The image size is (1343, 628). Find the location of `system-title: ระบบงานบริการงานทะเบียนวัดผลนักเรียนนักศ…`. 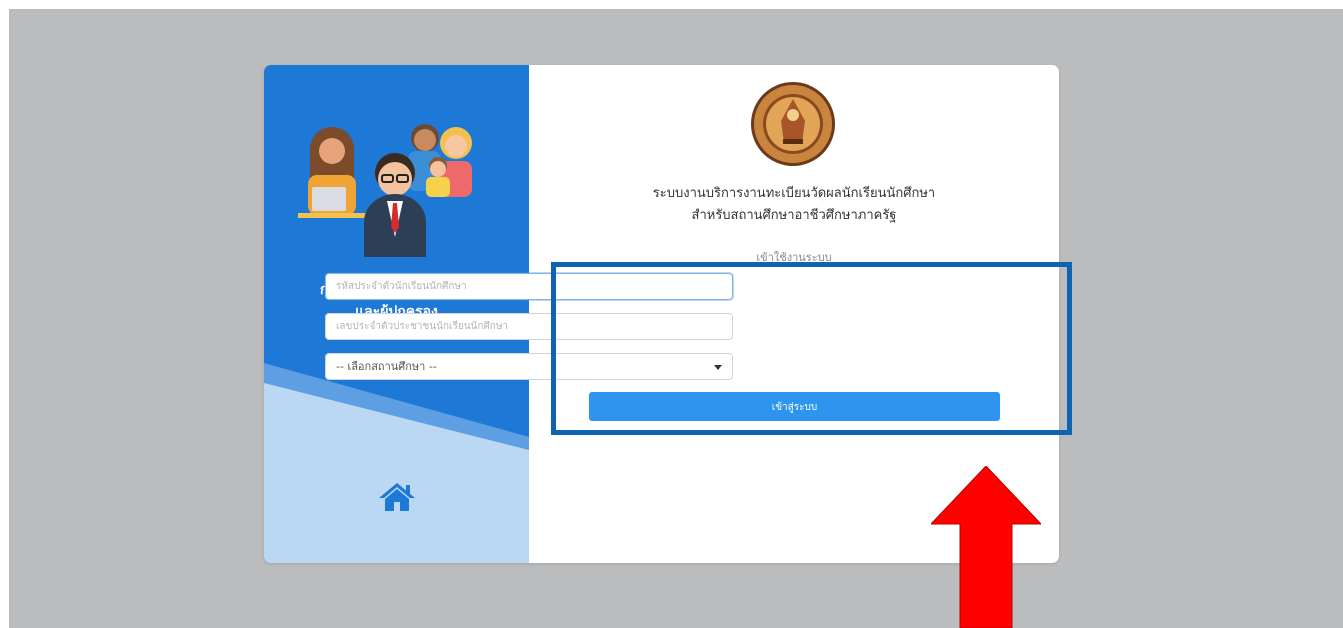

system-title: ระบบงานบริการงานทะเบียนวัดผลนักเรียนนักศ… is located at coordinates (794, 205).